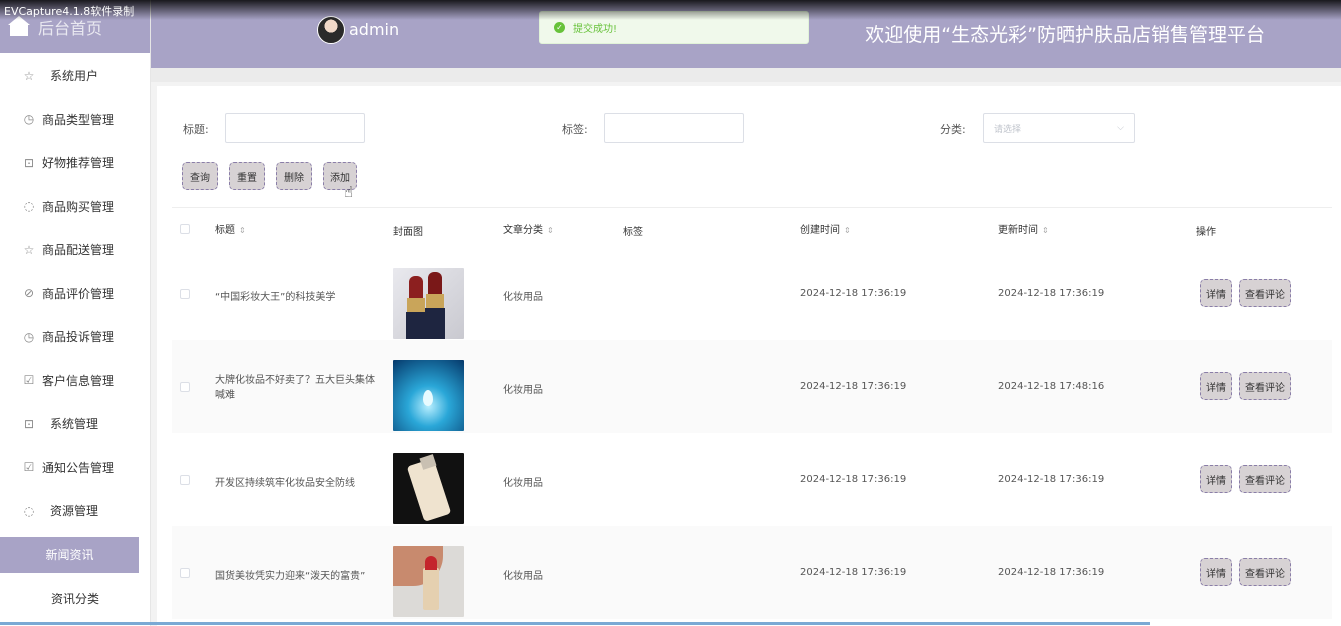  I want to click on sidebar-item-label: 资源管理, so click(74, 511).